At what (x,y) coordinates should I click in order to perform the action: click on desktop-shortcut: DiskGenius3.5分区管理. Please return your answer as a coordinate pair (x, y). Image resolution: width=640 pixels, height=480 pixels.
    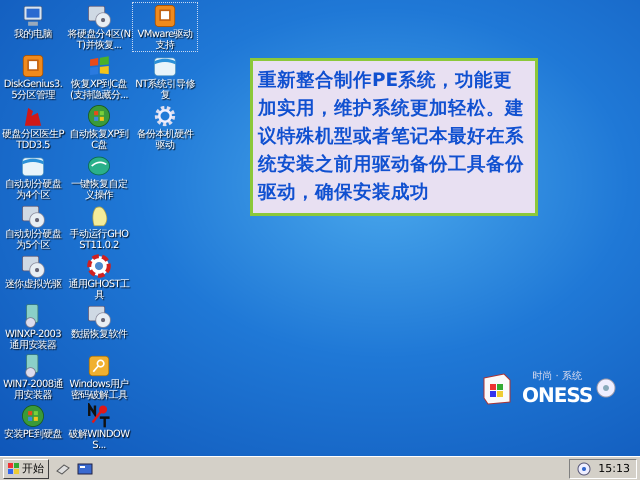
    Looking at the image, I should click on (33, 77).